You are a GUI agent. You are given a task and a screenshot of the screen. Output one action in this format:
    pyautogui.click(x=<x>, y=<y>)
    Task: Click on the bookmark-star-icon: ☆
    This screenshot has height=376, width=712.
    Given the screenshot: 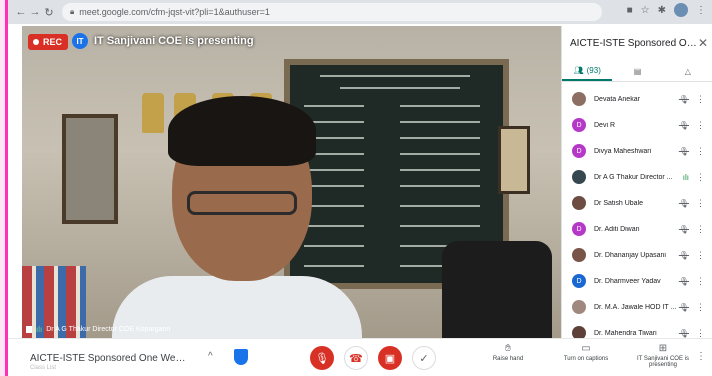 What is the action you would take?
    pyautogui.click(x=645, y=10)
    